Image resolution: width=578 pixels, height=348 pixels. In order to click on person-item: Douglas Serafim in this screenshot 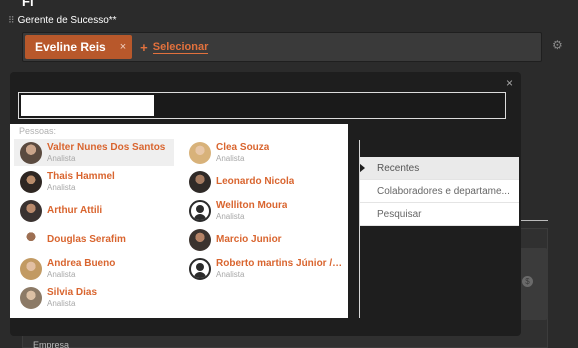, I will do `click(94, 239)`.